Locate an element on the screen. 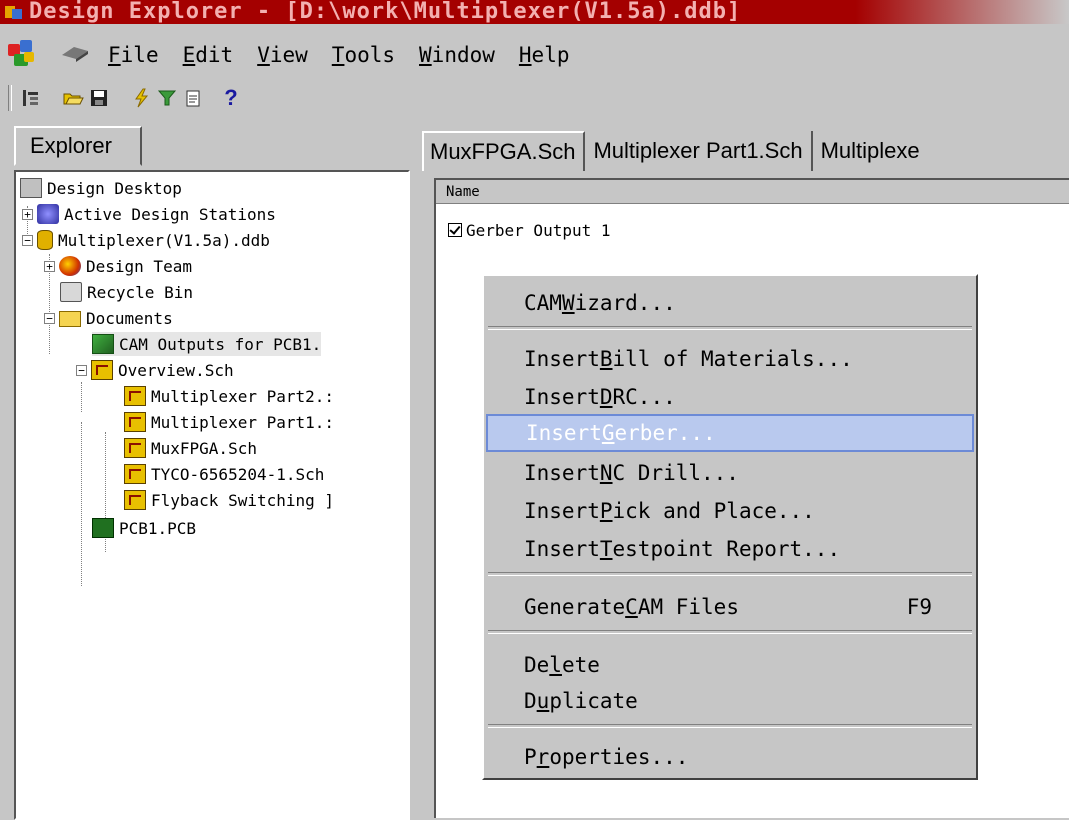  tree-item-multiplexer-ddb: − Multiplexer(V1.5a).ddb is located at coordinates (146, 240).